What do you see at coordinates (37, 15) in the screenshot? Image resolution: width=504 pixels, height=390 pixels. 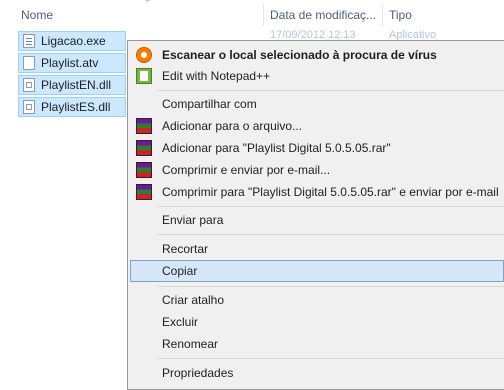 I see `column-header-name: Nome` at bounding box center [37, 15].